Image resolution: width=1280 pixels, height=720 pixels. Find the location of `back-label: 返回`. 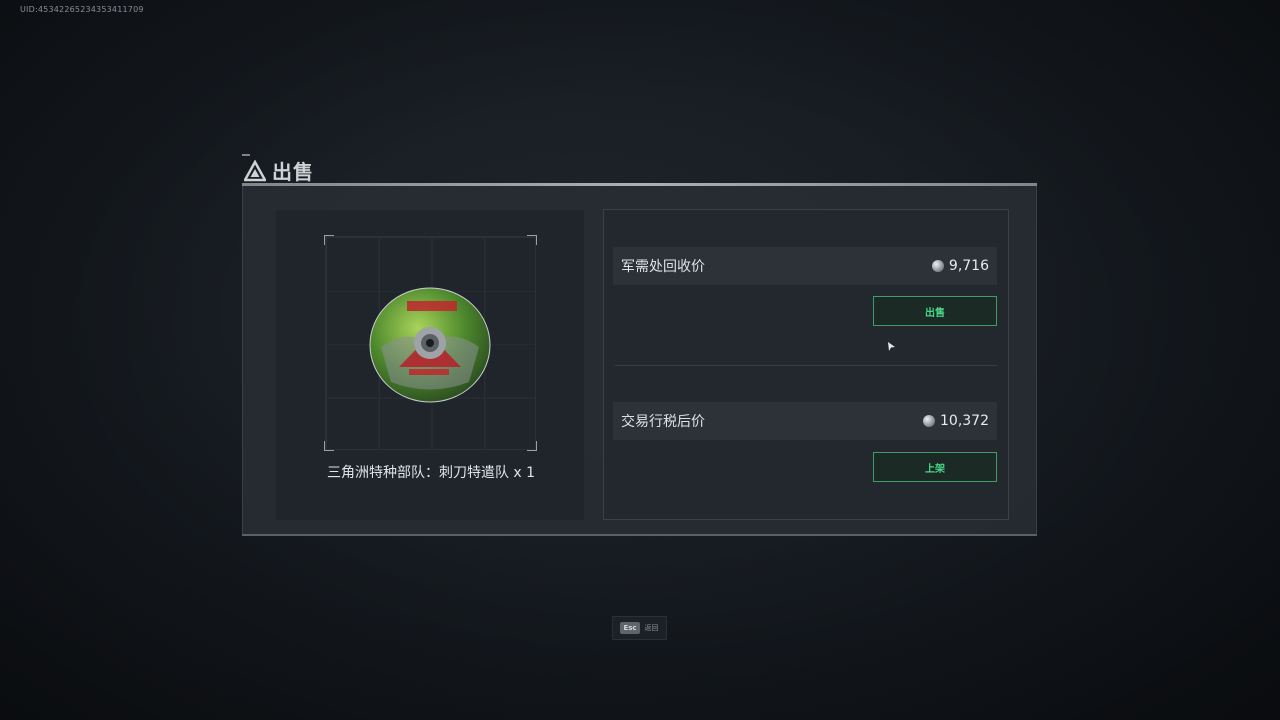

back-label: 返回 is located at coordinates (651, 628).